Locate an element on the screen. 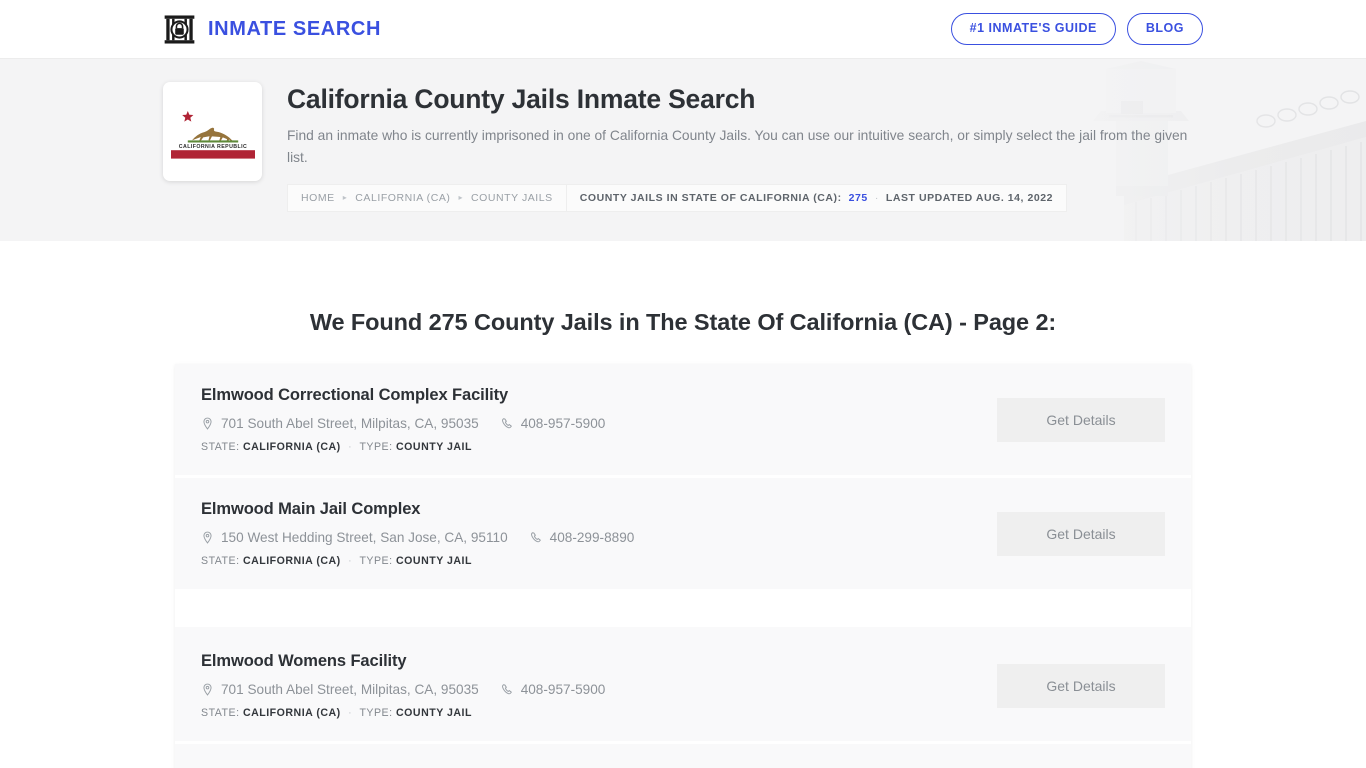  california-state-flag: CALIFORNIA REPUBLIC is located at coordinates (212, 131).